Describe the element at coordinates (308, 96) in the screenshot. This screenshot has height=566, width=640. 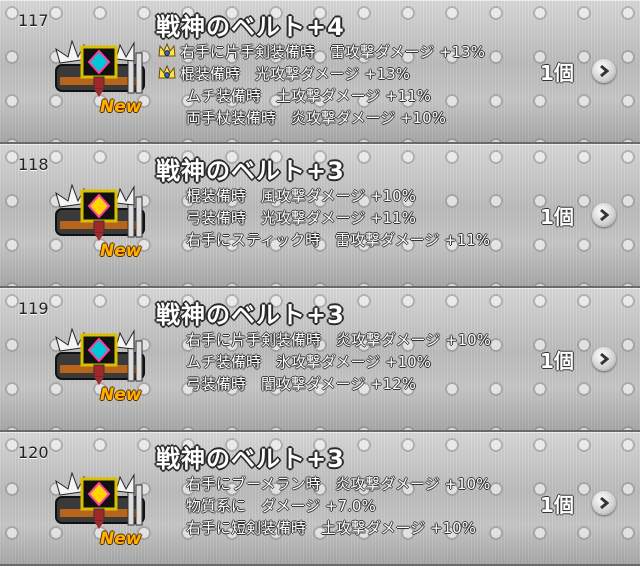
I see `effect-line: ムチ装備時 土攻撃ダメージ +11%` at that location.